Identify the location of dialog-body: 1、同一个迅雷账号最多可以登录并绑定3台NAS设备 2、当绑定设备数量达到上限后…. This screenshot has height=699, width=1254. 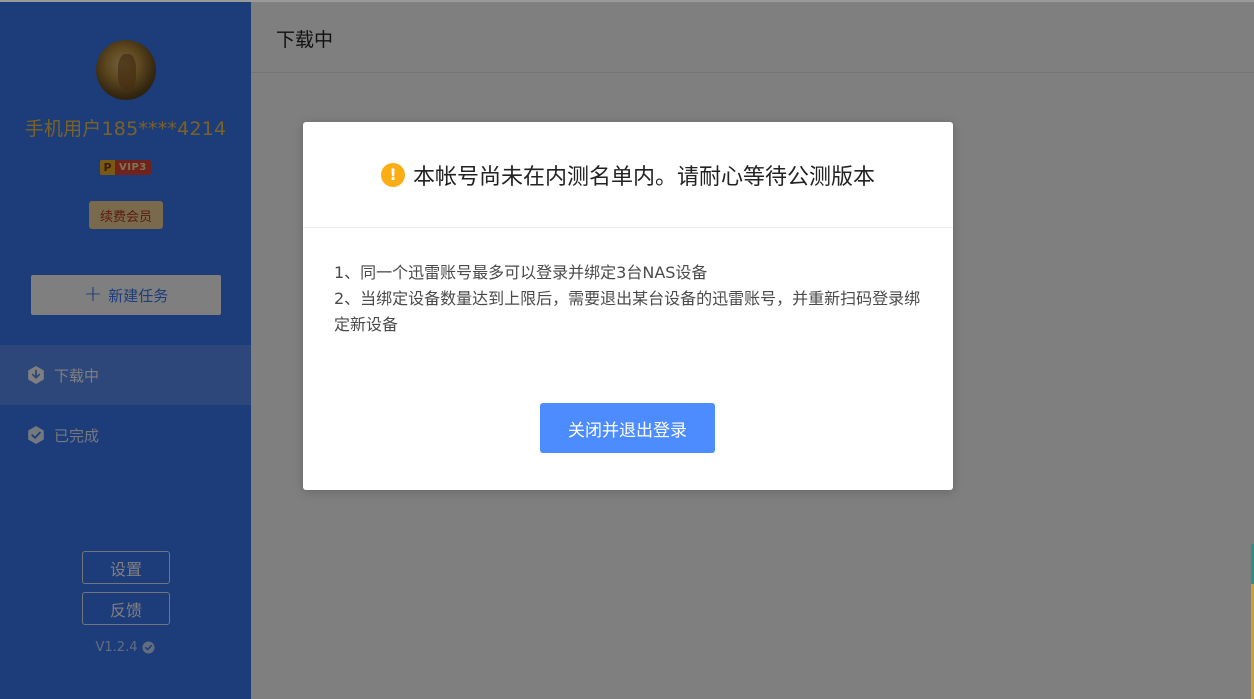
(634, 299).